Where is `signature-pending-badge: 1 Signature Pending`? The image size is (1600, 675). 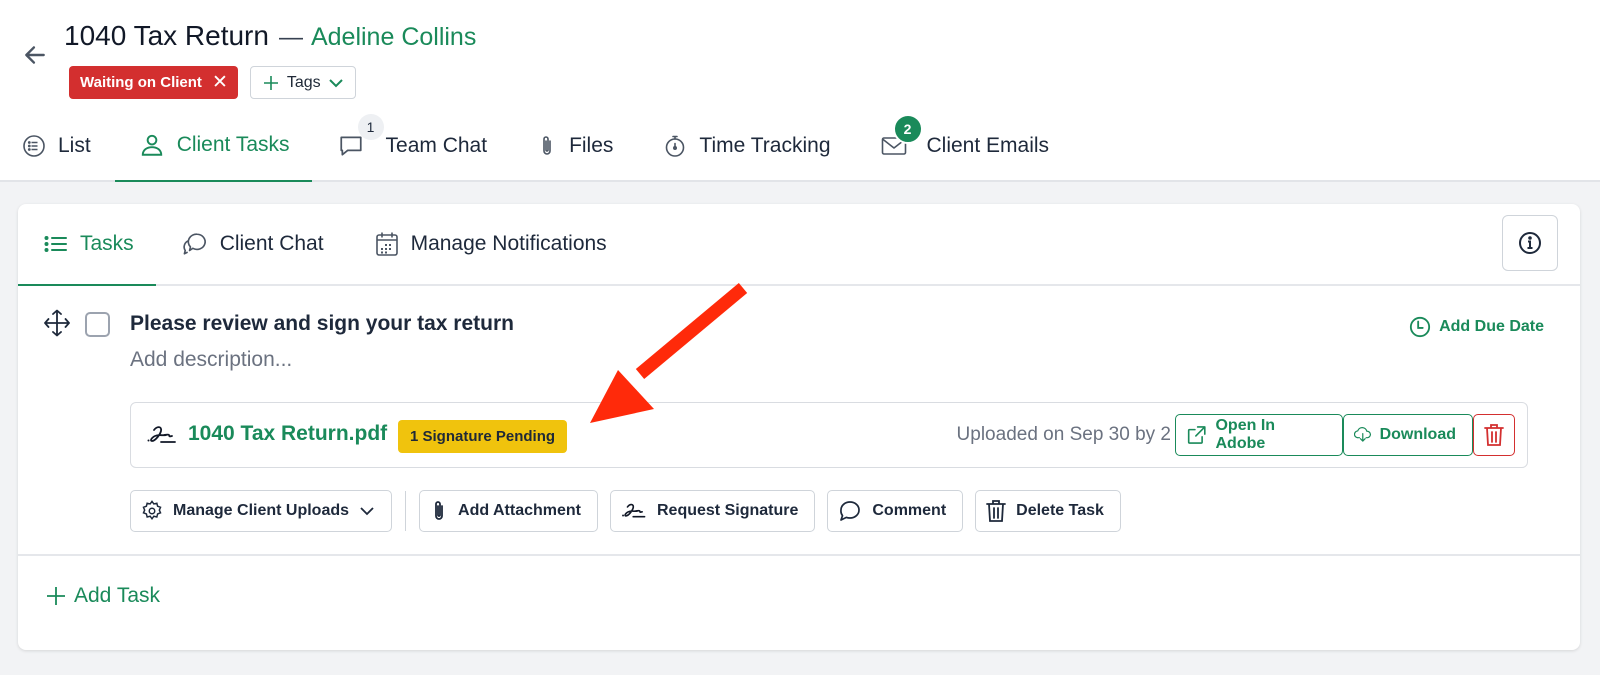 signature-pending-badge: 1 Signature Pending is located at coordinates (483, 436).